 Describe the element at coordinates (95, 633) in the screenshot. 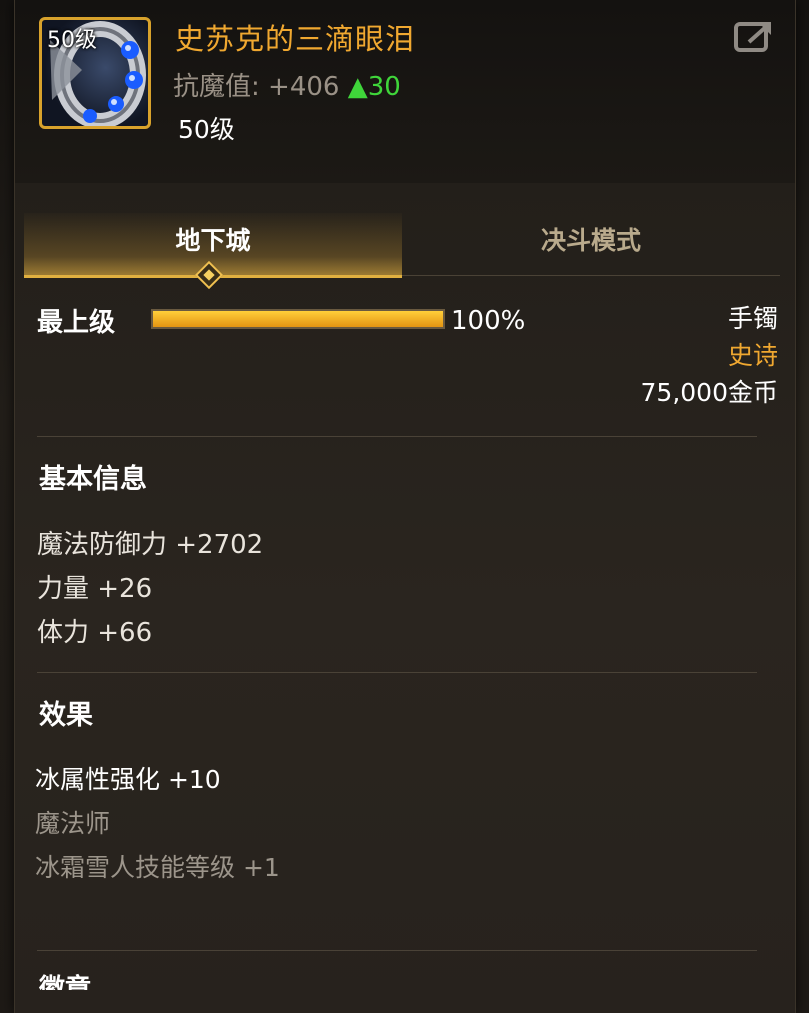

I see `stat-vitality: 体力 +66` at that location.